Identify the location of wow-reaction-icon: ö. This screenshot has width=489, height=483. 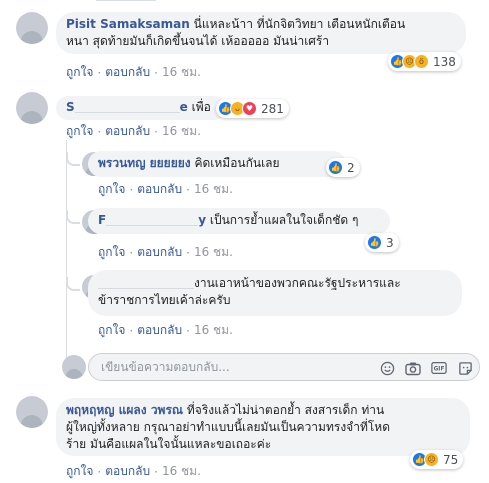
(421, 61).